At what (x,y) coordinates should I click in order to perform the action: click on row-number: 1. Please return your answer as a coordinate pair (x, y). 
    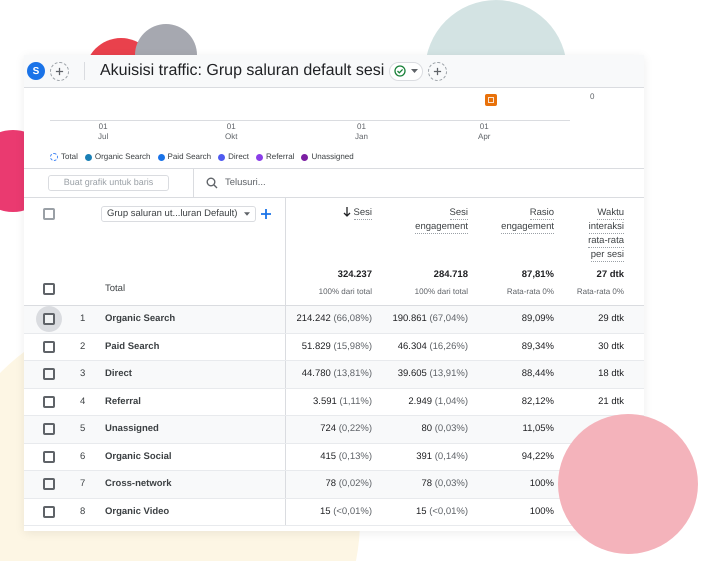
    Looking at the image, I should click on (82, 319).